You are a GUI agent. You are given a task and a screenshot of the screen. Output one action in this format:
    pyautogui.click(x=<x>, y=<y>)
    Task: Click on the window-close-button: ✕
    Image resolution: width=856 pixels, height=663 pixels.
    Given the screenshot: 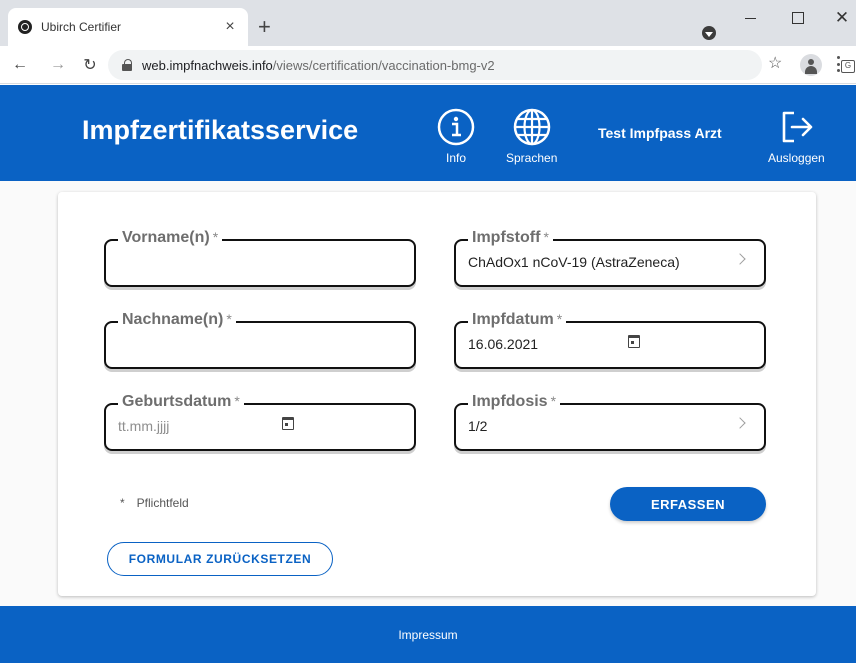 What is the action you would take?
    pyautogui.click(x=840, y=18)
    